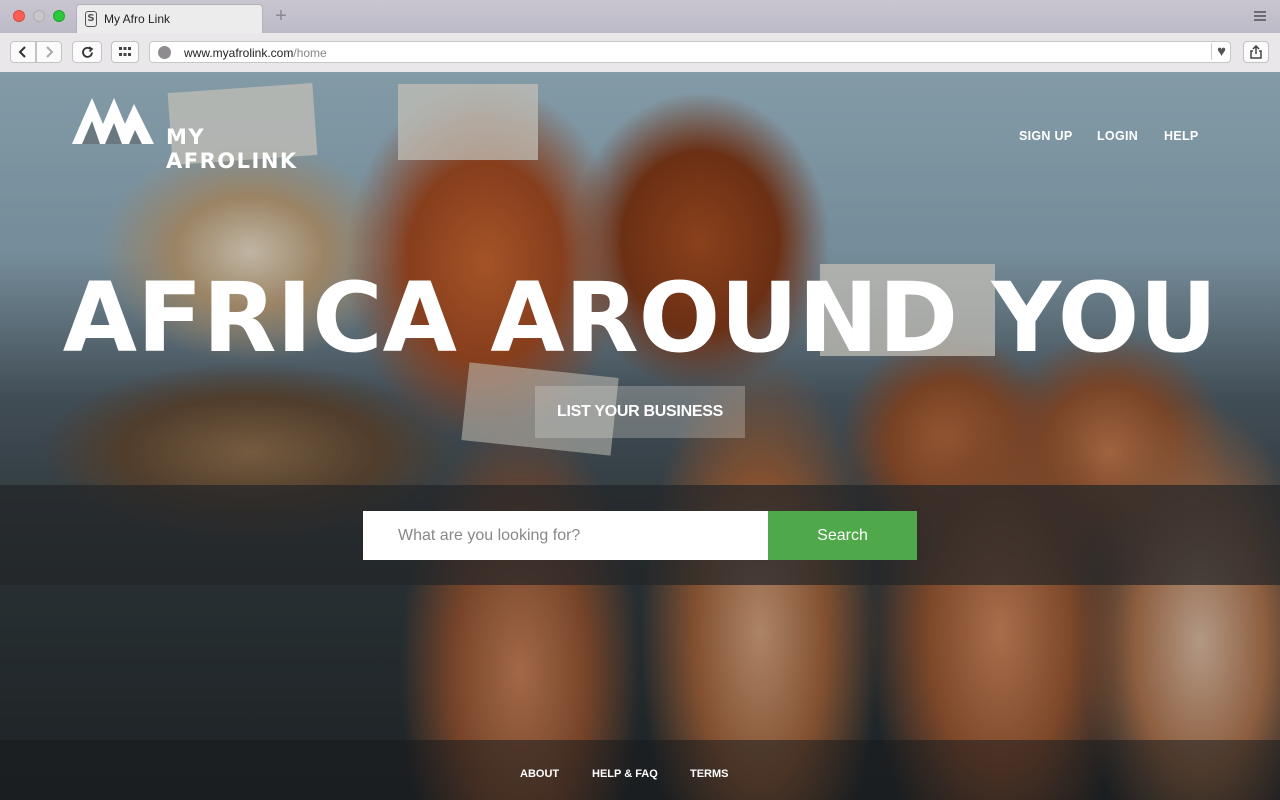 The height and width of the screenshot is (800, 1280). I want to click on footer-about-link: ABOUT, so click(539, 774).